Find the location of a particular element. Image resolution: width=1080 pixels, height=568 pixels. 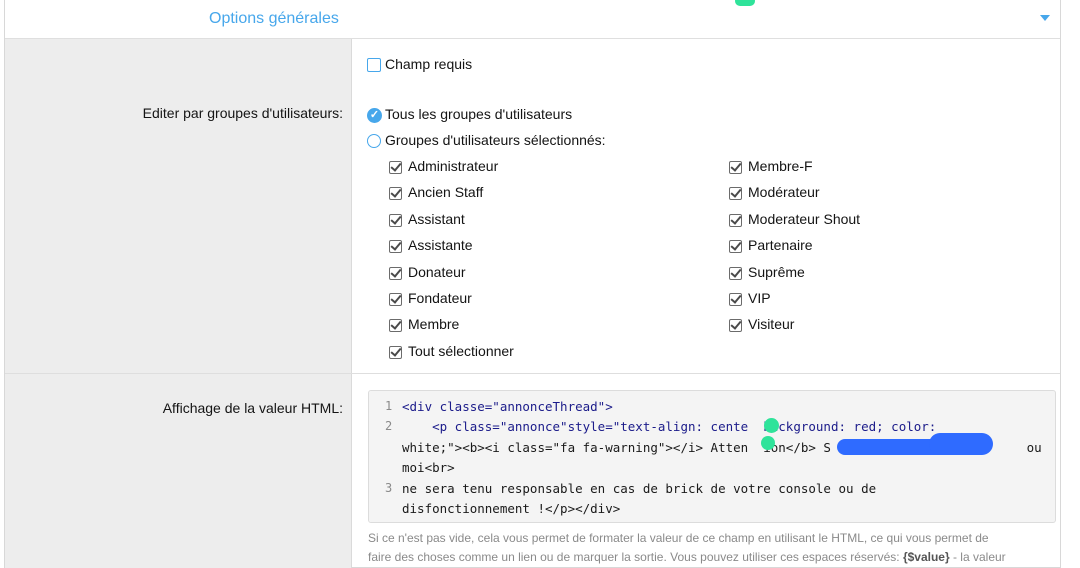

group-checkbox-supreme: Suprême is located at coordinates (767, 272).